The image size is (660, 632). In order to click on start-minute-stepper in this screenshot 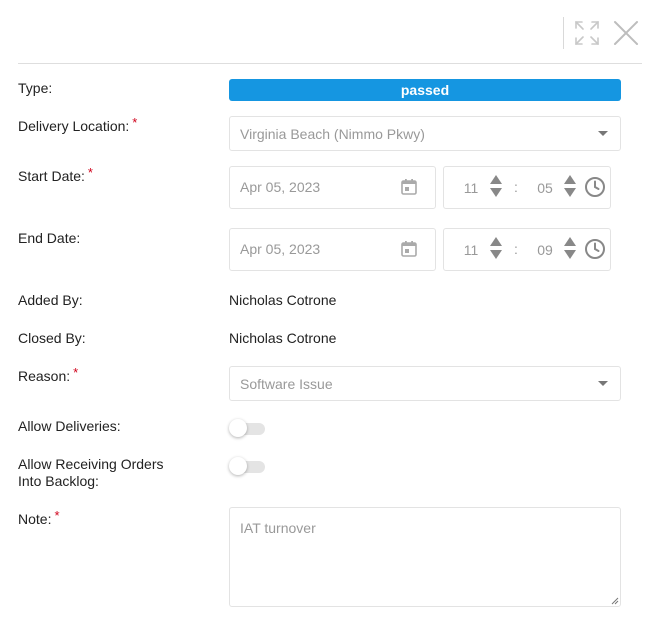, I will do `click(570, 187)`.